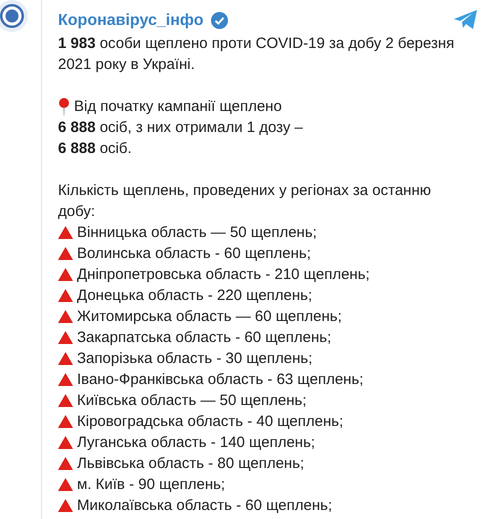 This screenshot has height=519, width=487. Describe the element at coordinates (210, 422) in the screenshot. I see `region-entry: Кіровоградська область - 40 щеплень;` at that location.